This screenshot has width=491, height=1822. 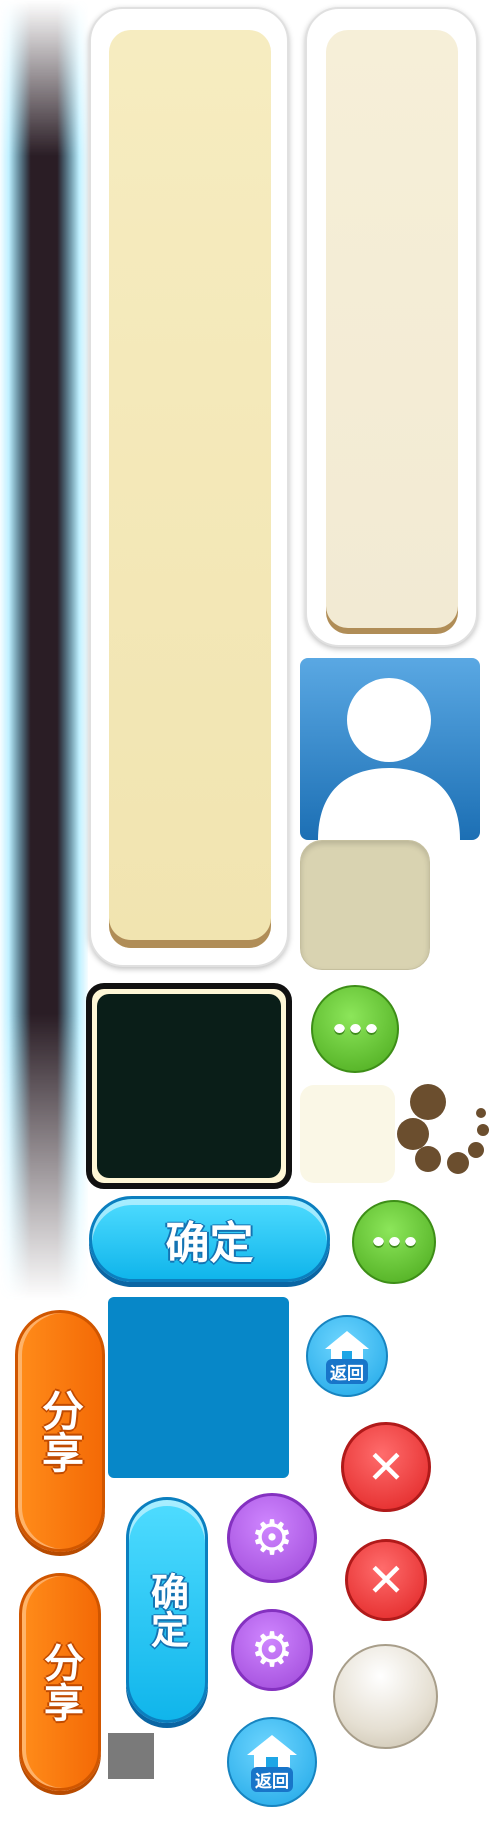 I want to click on close-button-top: ✕, so click(x=386, y=1467).